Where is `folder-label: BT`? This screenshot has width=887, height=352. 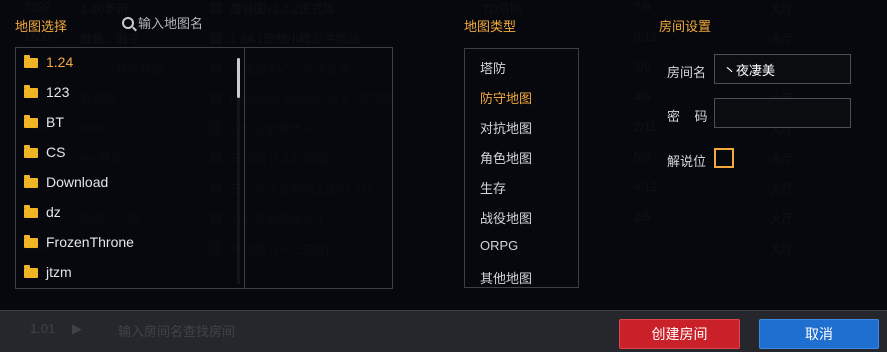
folder-label: BT is located at coordinates (55, 122).